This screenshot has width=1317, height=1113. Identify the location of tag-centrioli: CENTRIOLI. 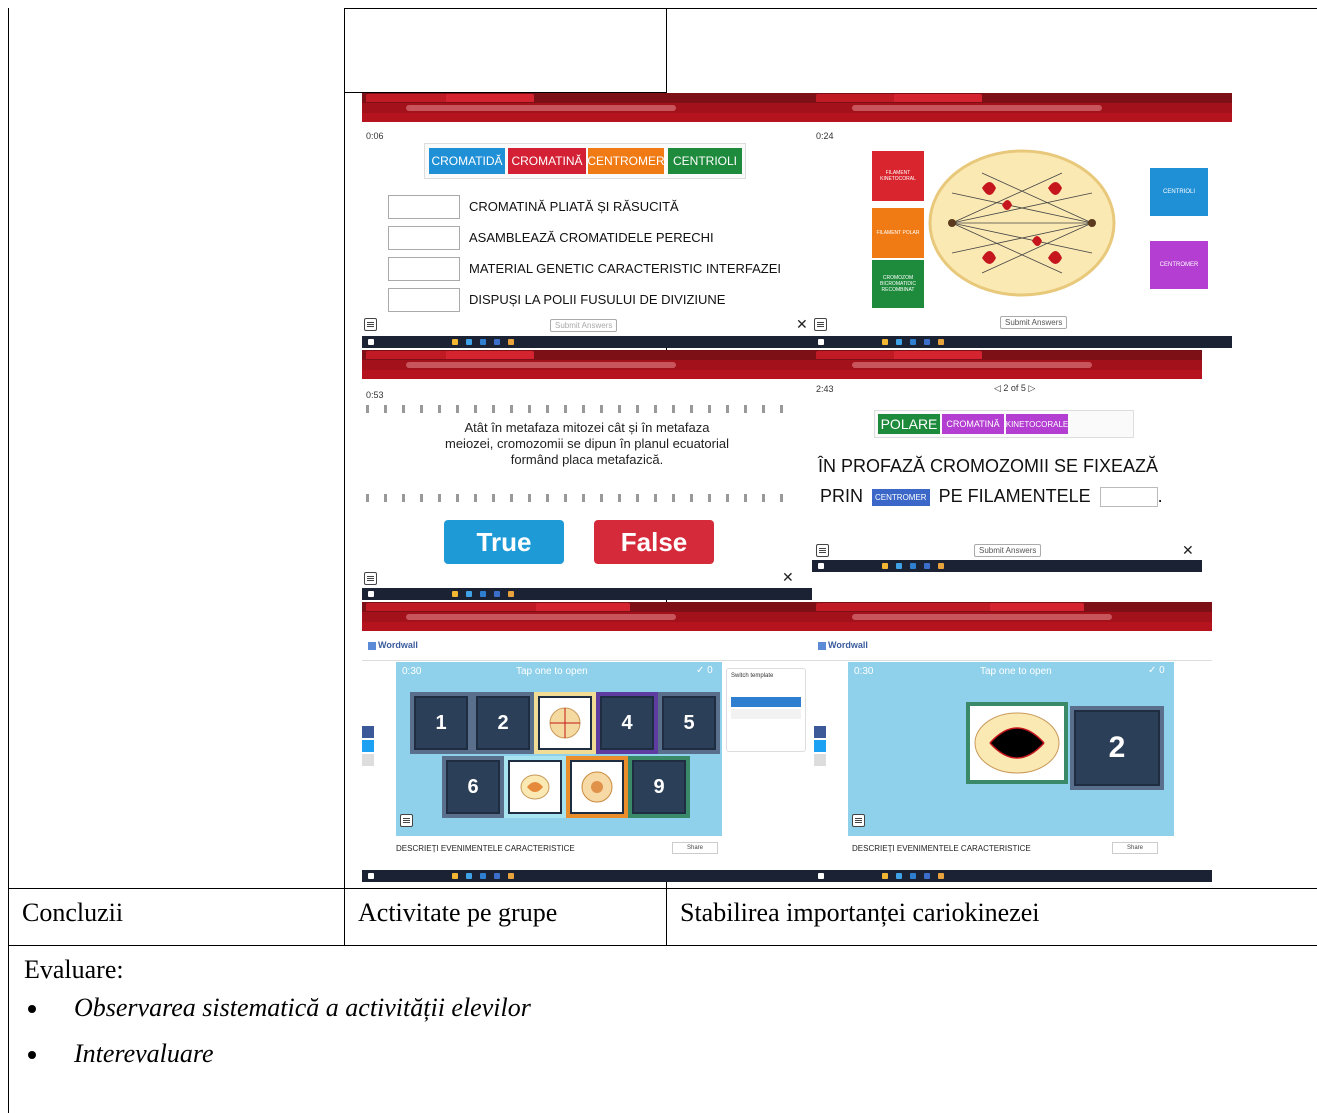
(705, 161).